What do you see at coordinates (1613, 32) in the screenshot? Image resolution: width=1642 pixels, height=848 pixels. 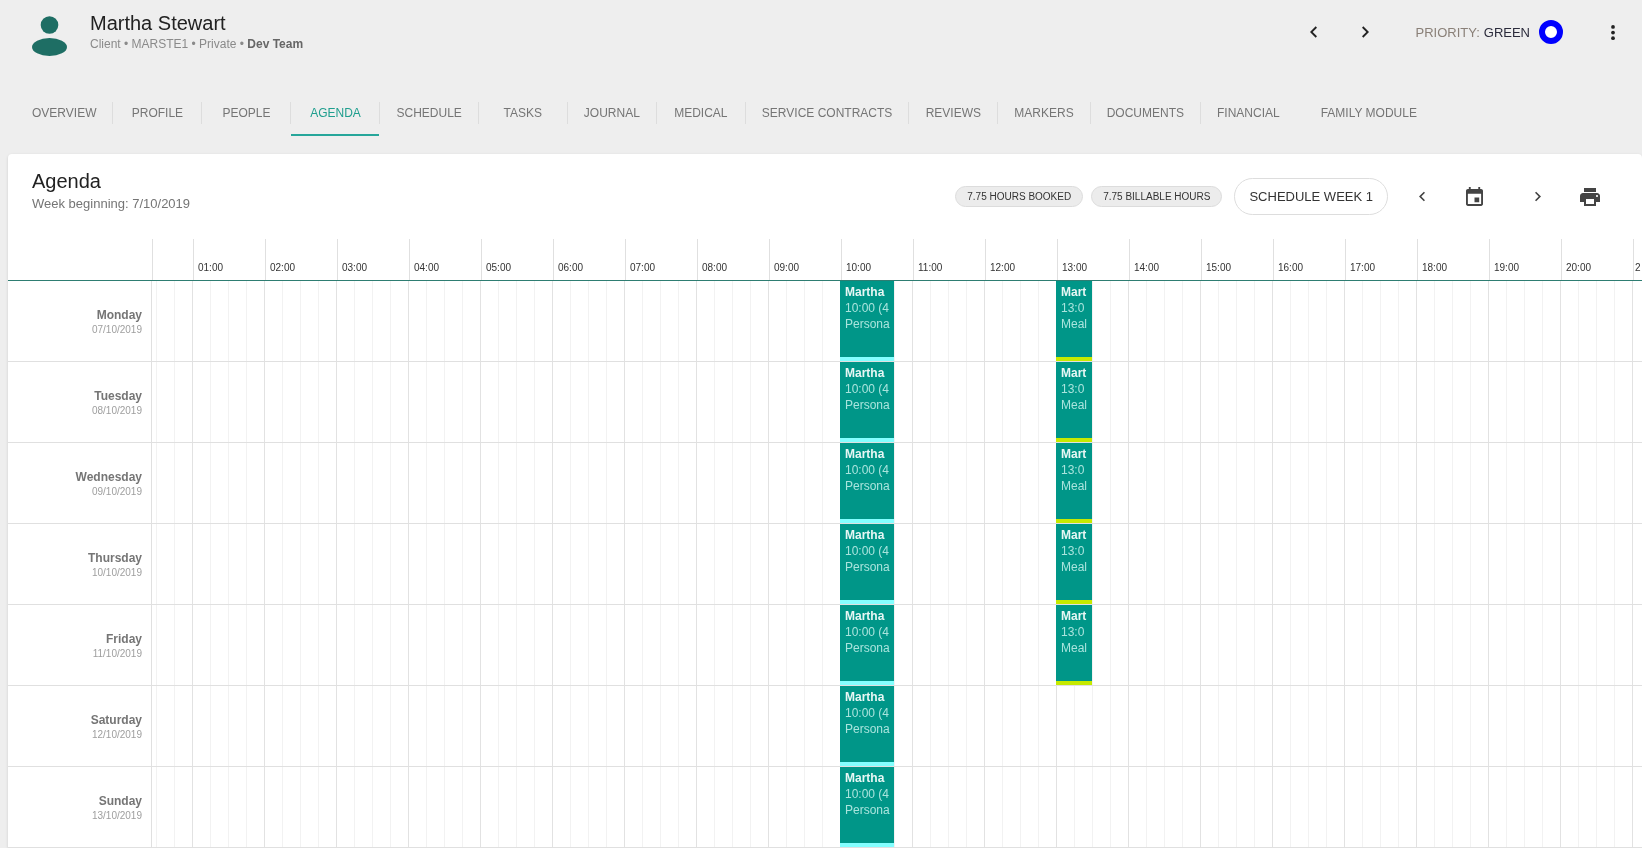 I see `more-icon` at bounding box center [1613, 32].